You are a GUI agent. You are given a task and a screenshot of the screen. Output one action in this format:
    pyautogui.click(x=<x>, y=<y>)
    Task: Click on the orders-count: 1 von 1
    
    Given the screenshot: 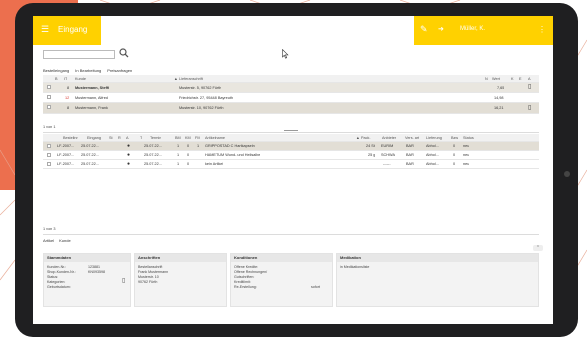 What is the action you would take?
    pyautogui.click(x=49, y=127)
    